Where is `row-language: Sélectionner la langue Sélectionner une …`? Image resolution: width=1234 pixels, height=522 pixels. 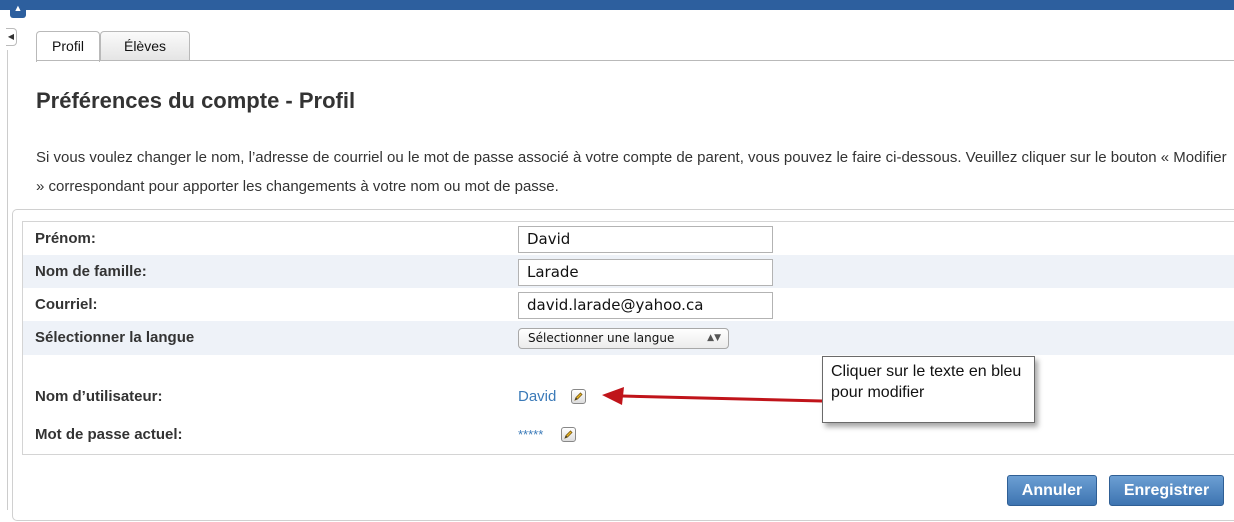 row-language: Sélectionner la langue Sélectionner une … is located at coordinates (628, 338).